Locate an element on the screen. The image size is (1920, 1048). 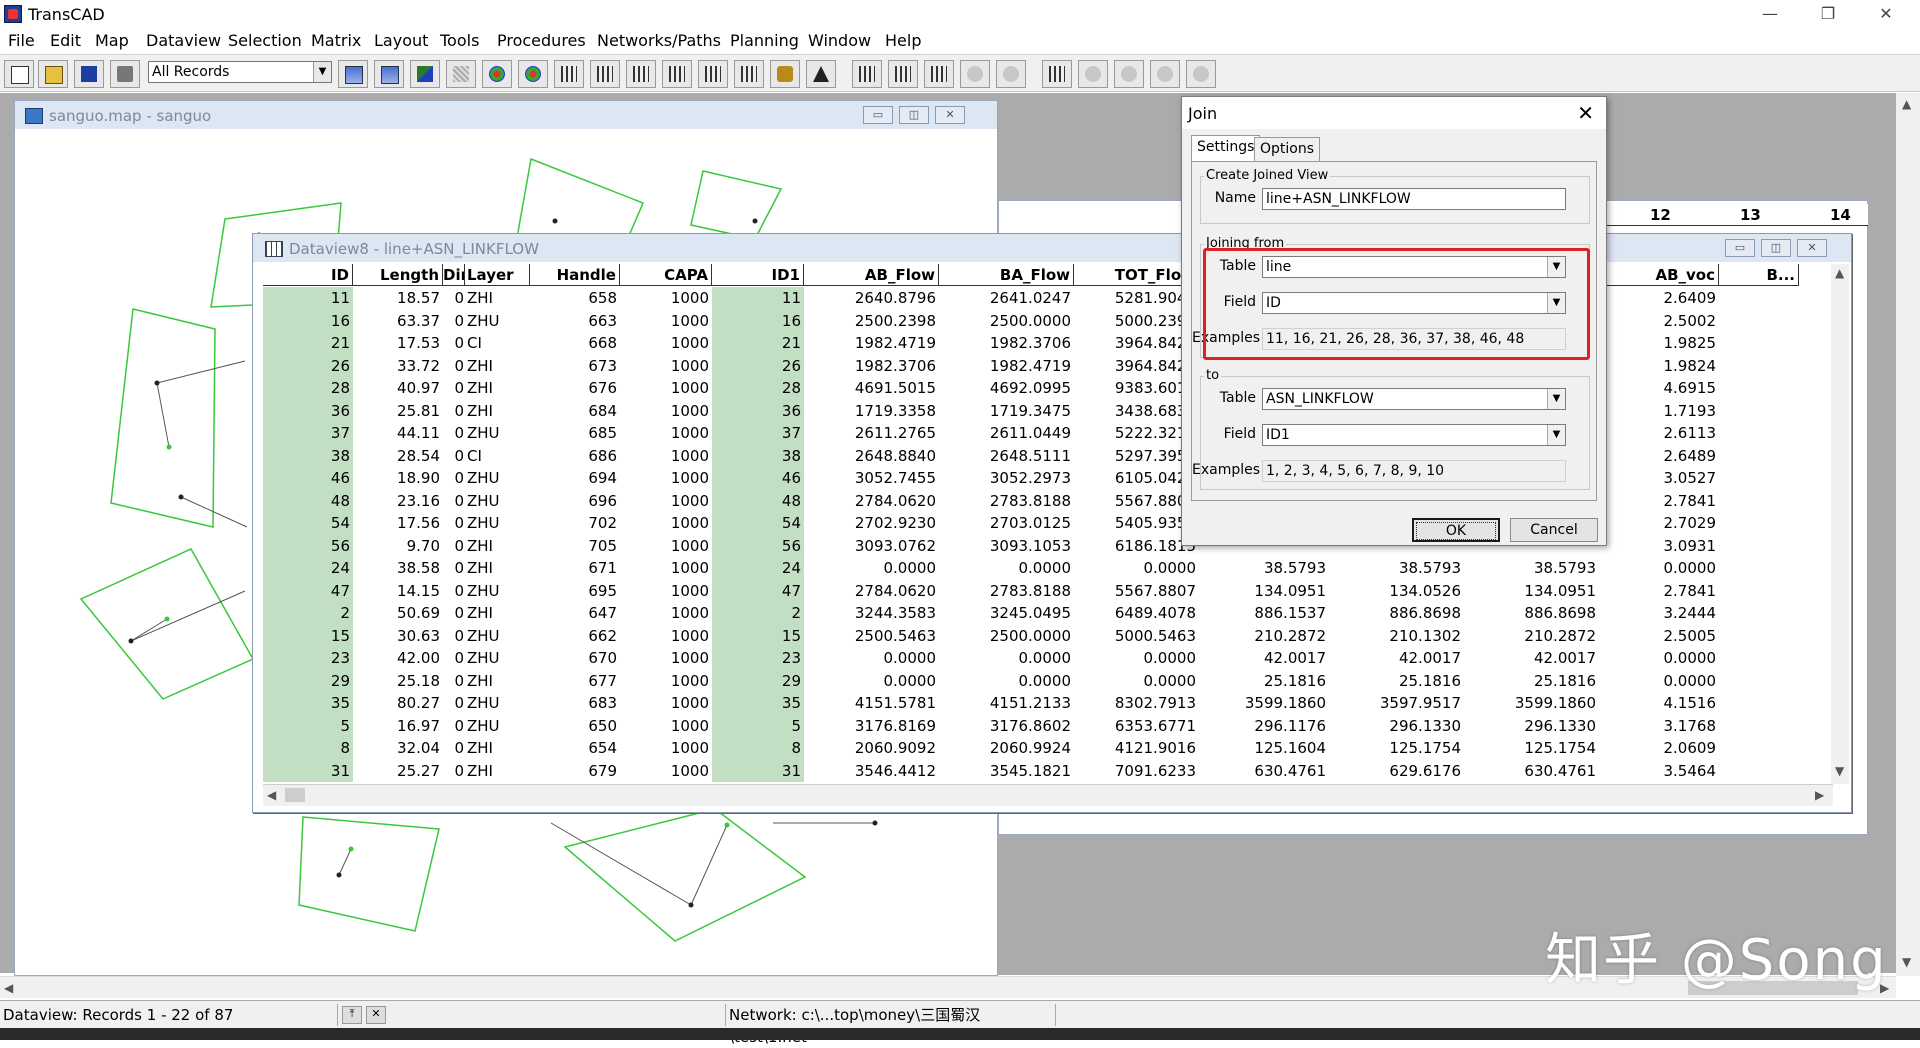
menu-selection: Selection is located at coordinates (265, 40).